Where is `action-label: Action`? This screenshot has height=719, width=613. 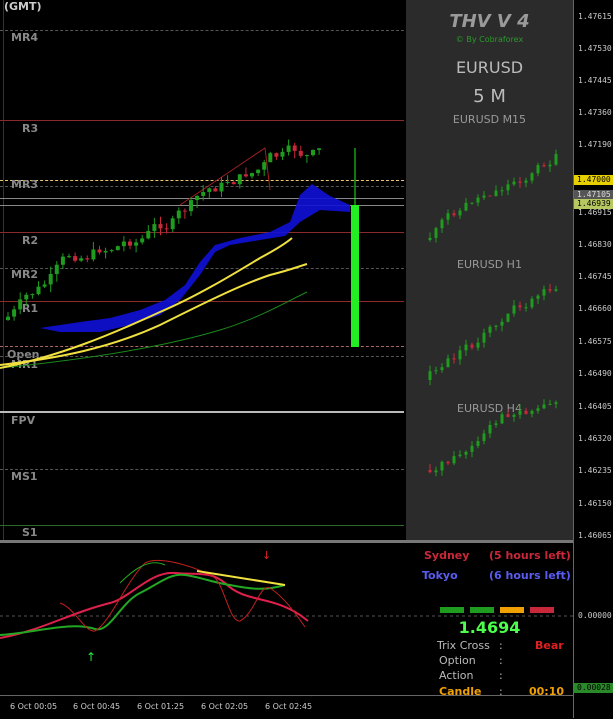
action-label: Action is located at coordinates (456, 675).